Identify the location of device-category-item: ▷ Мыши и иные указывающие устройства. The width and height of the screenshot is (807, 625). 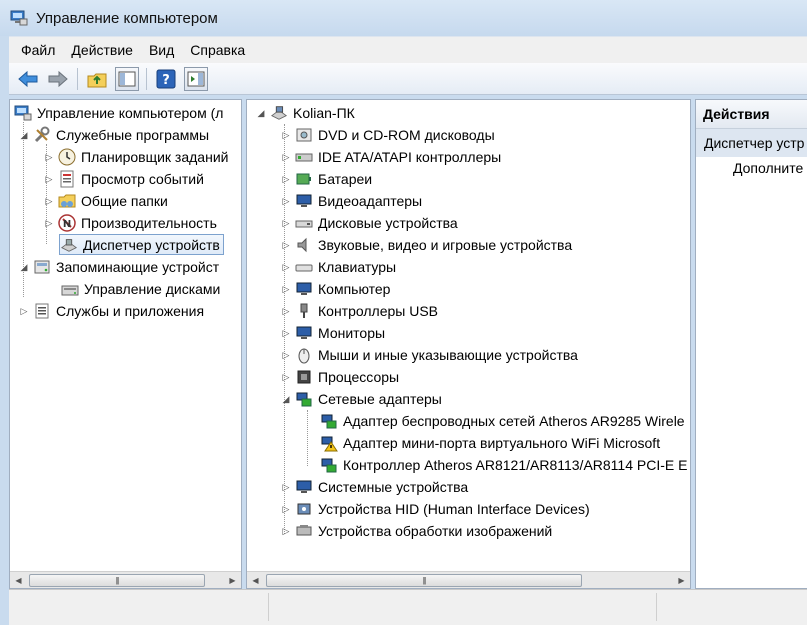
(429, 355).